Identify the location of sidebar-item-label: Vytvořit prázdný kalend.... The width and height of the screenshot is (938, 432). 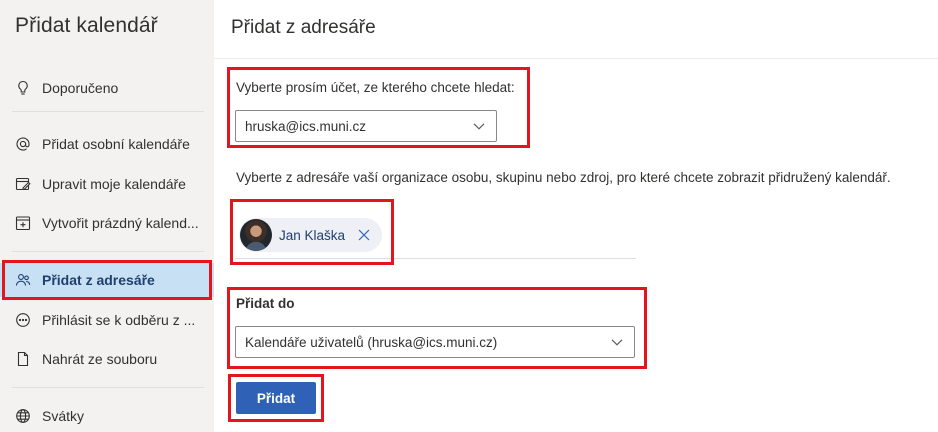
(120, 223).